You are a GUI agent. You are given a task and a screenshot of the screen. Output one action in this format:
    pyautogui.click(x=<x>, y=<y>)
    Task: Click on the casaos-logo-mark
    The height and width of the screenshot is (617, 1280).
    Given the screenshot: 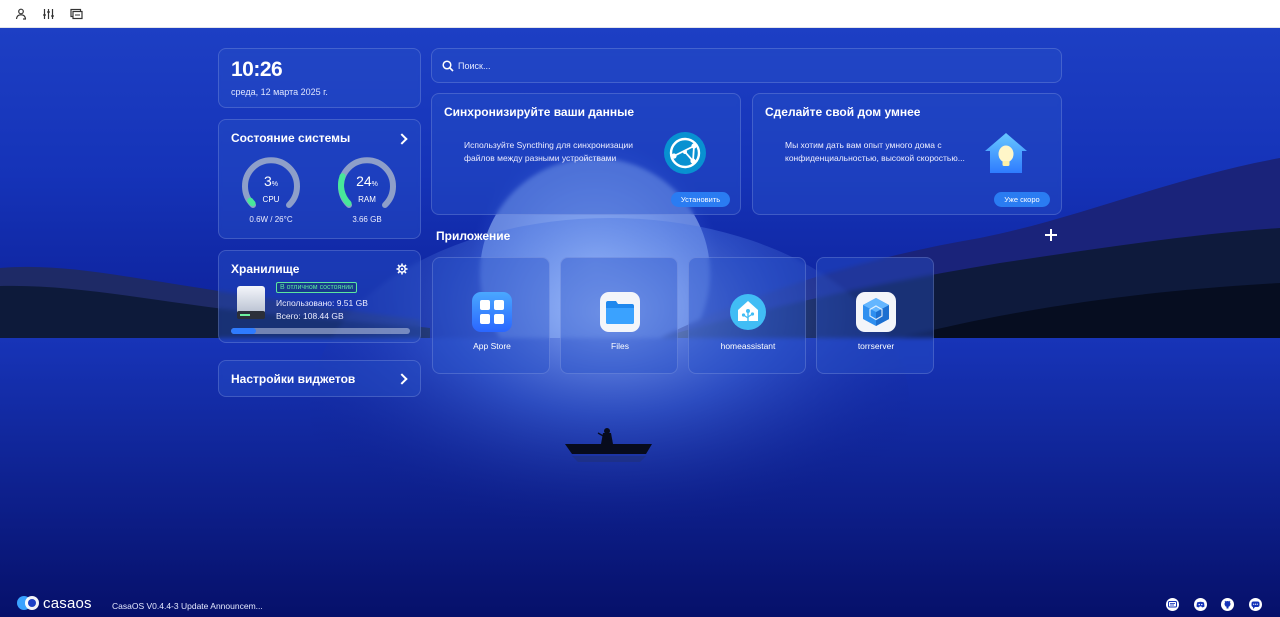 What is the action you would take?
    pyautogui.click(x=28, y=603)
    